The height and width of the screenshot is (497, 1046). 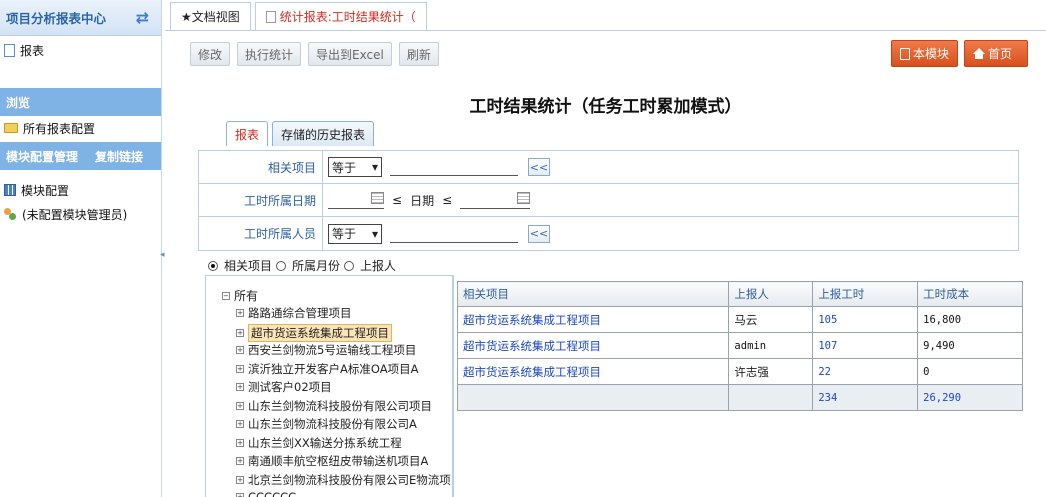 I want to click on modify-button: 修改, so click(x=210, y=54).